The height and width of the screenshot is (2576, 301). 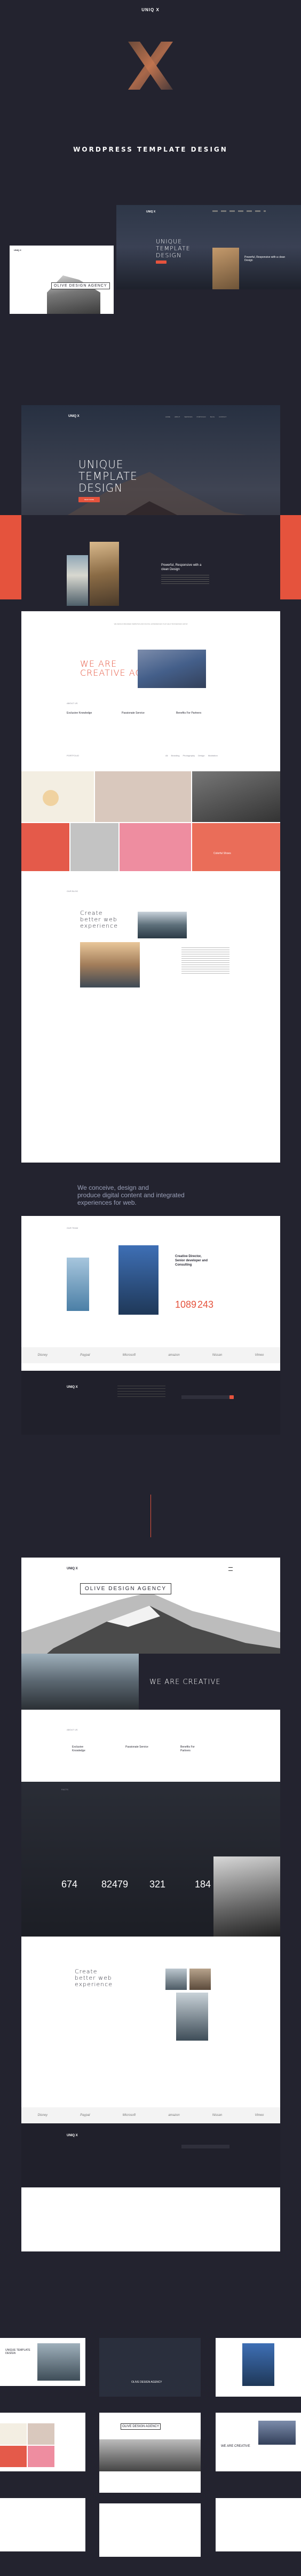 I want to click on top-logo: UNIQ X, so click(x=150, y=9).